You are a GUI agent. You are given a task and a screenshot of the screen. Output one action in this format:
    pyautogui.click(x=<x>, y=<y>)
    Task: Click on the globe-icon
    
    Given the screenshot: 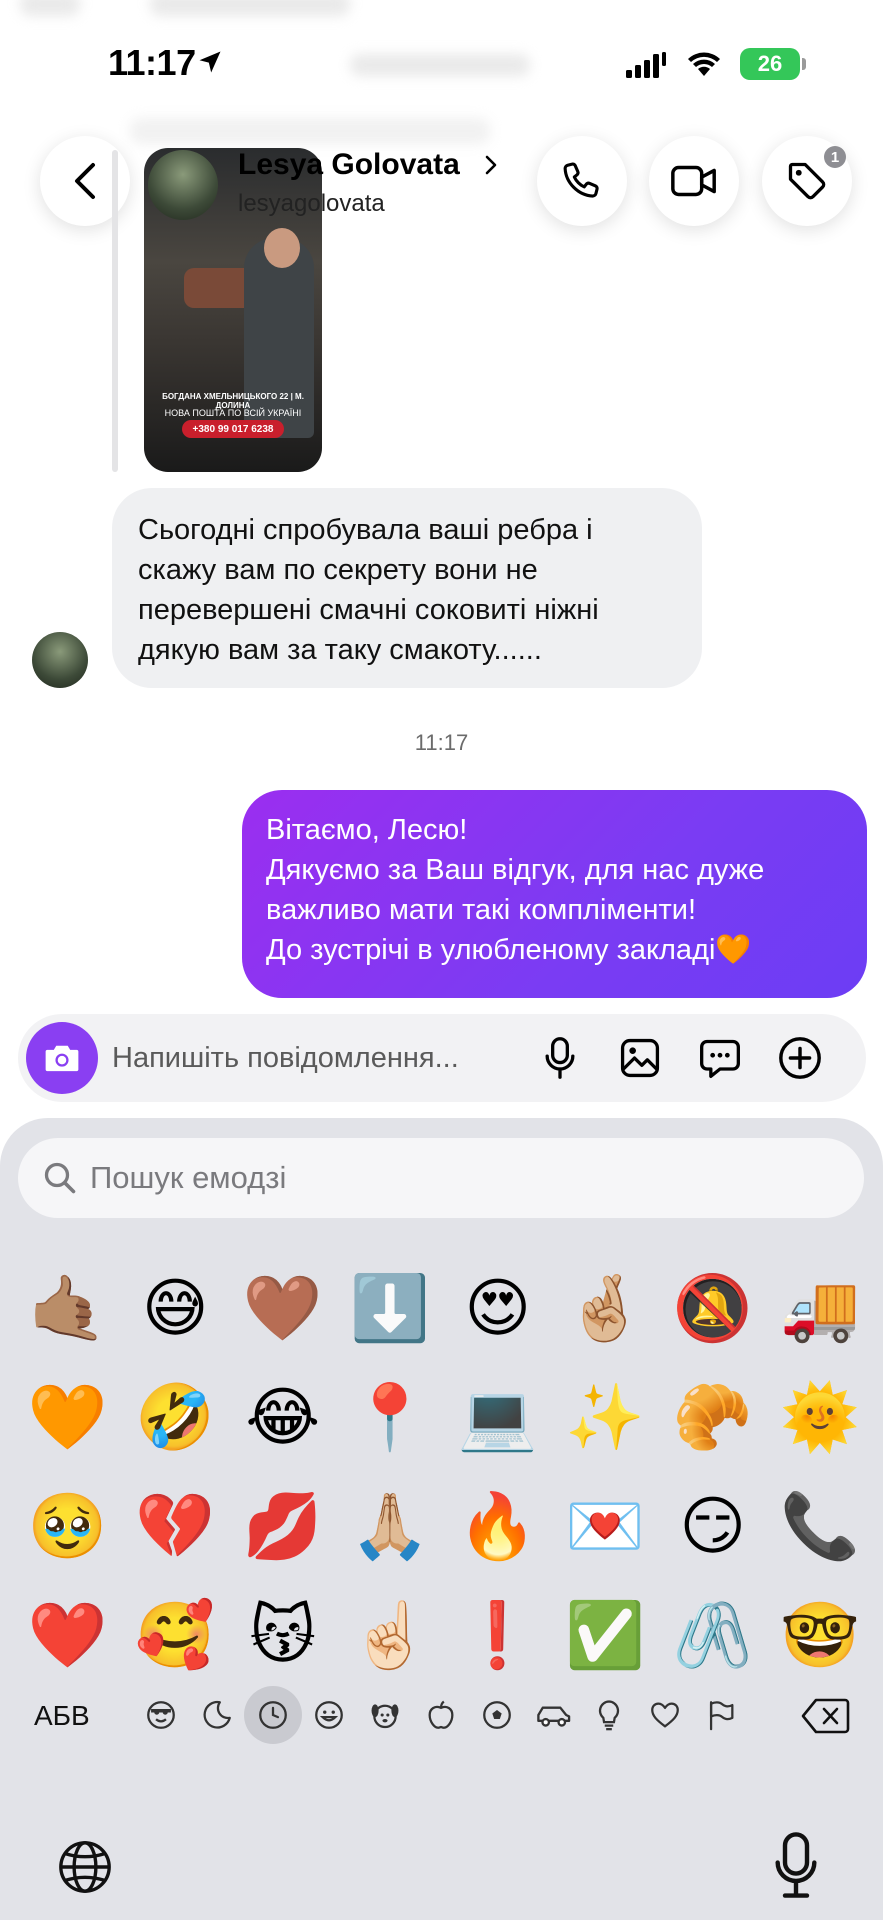 What is the action you would take?
    pyautogui.click(x=85, y=1867)
    